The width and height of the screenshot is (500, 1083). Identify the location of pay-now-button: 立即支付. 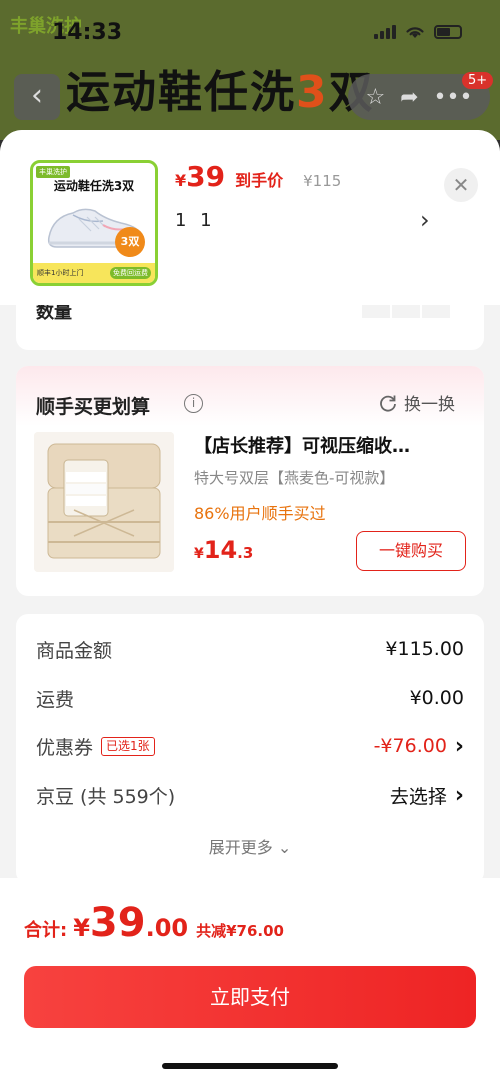
(250, 997).